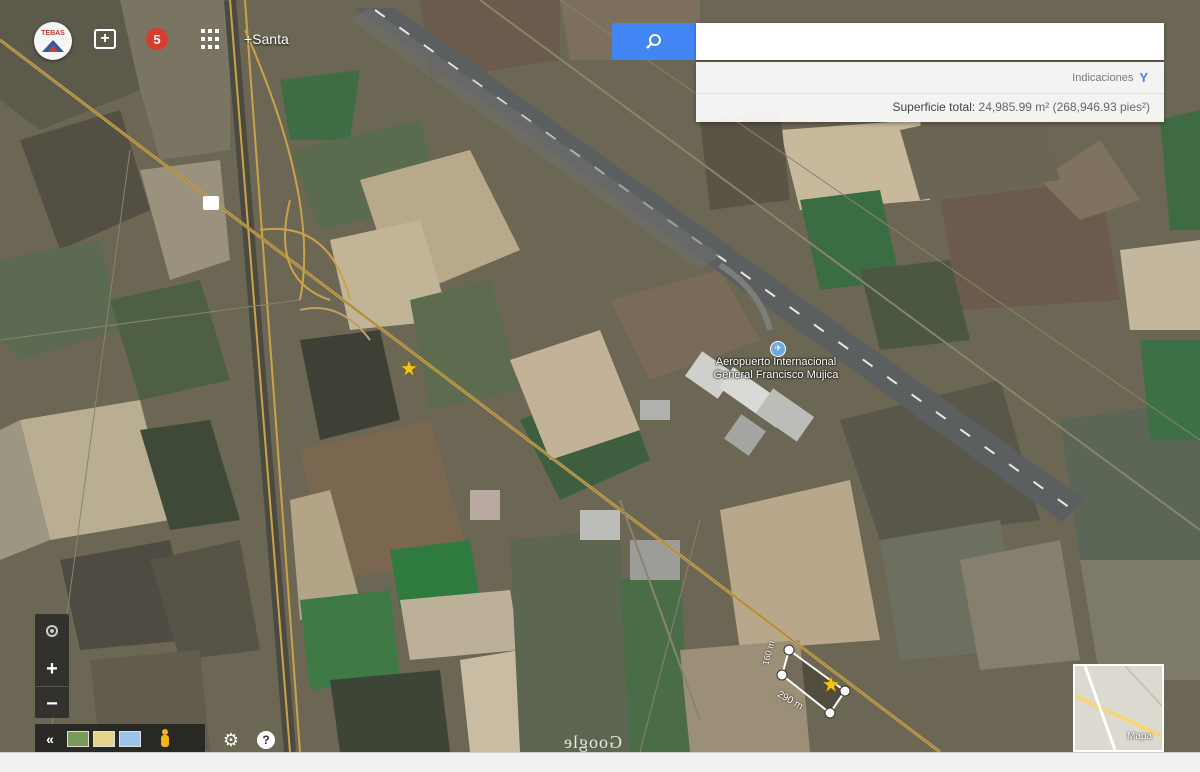  I want to click on add-place-button: +, so click(105, 39).